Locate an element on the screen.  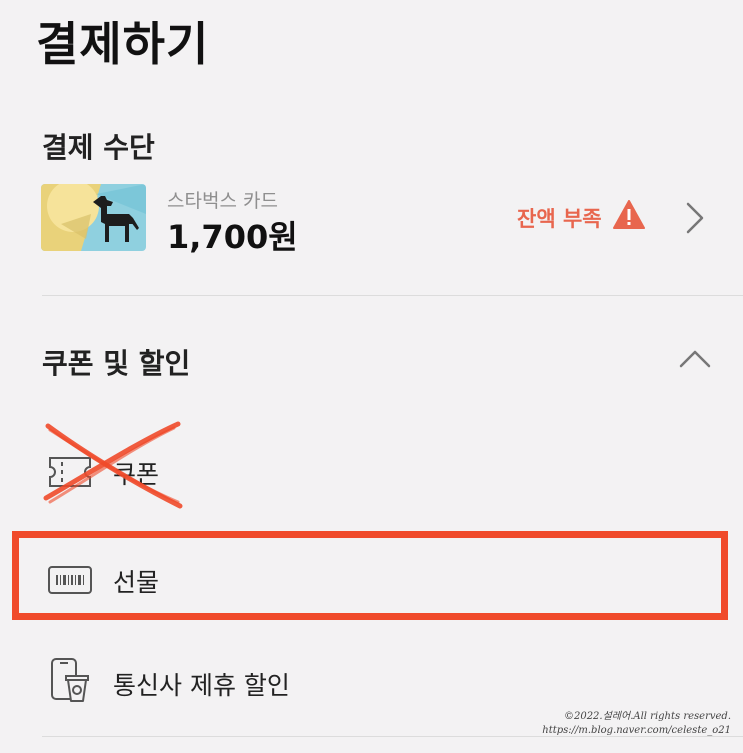
gift-option: 선물 is located at coordinates (371, 580).